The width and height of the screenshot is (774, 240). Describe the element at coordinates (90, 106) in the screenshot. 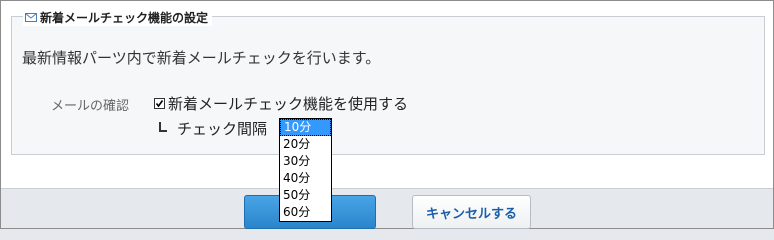

I see `mail-check-label: メールの確認` at that location.